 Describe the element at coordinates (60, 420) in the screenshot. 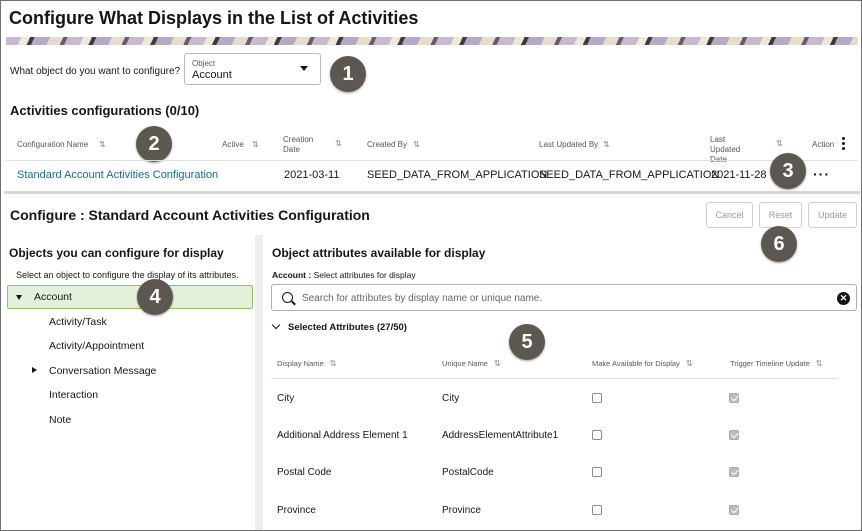

I see `tree-item-note: Note` at that location.